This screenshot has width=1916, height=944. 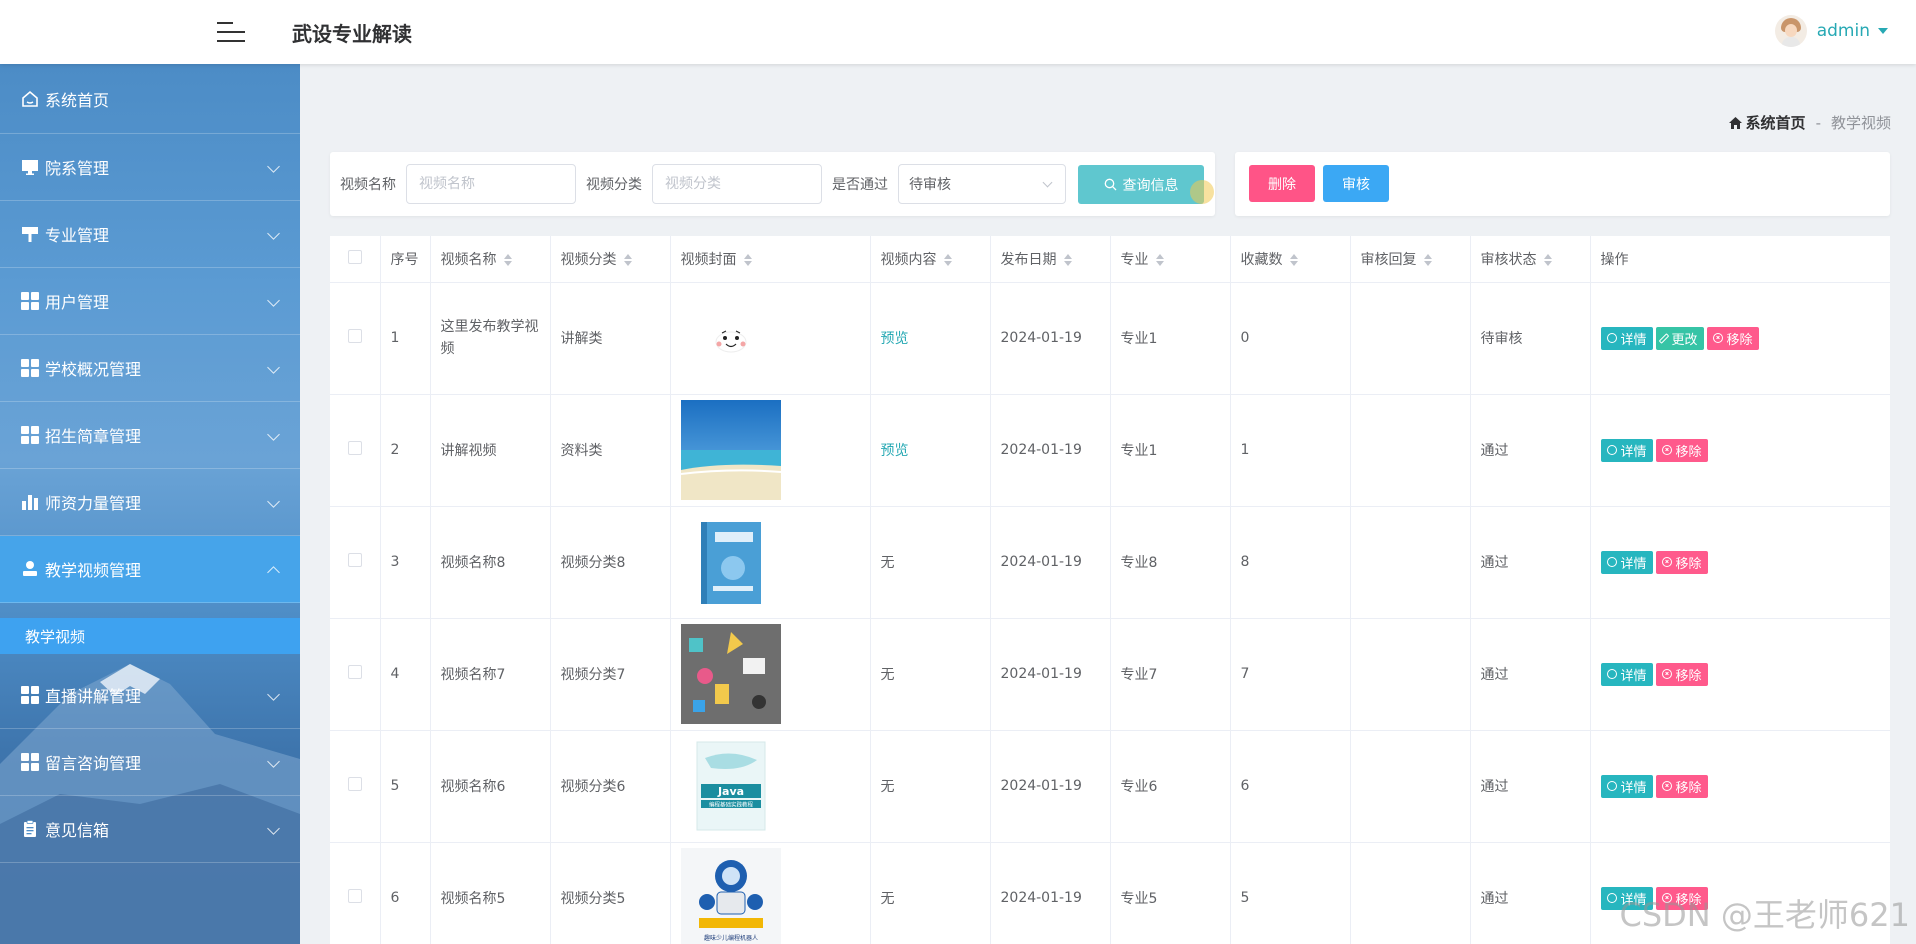 I want to click on sidebar-subitem-teaching-video: 教学视频, so click(x=150, y=636).